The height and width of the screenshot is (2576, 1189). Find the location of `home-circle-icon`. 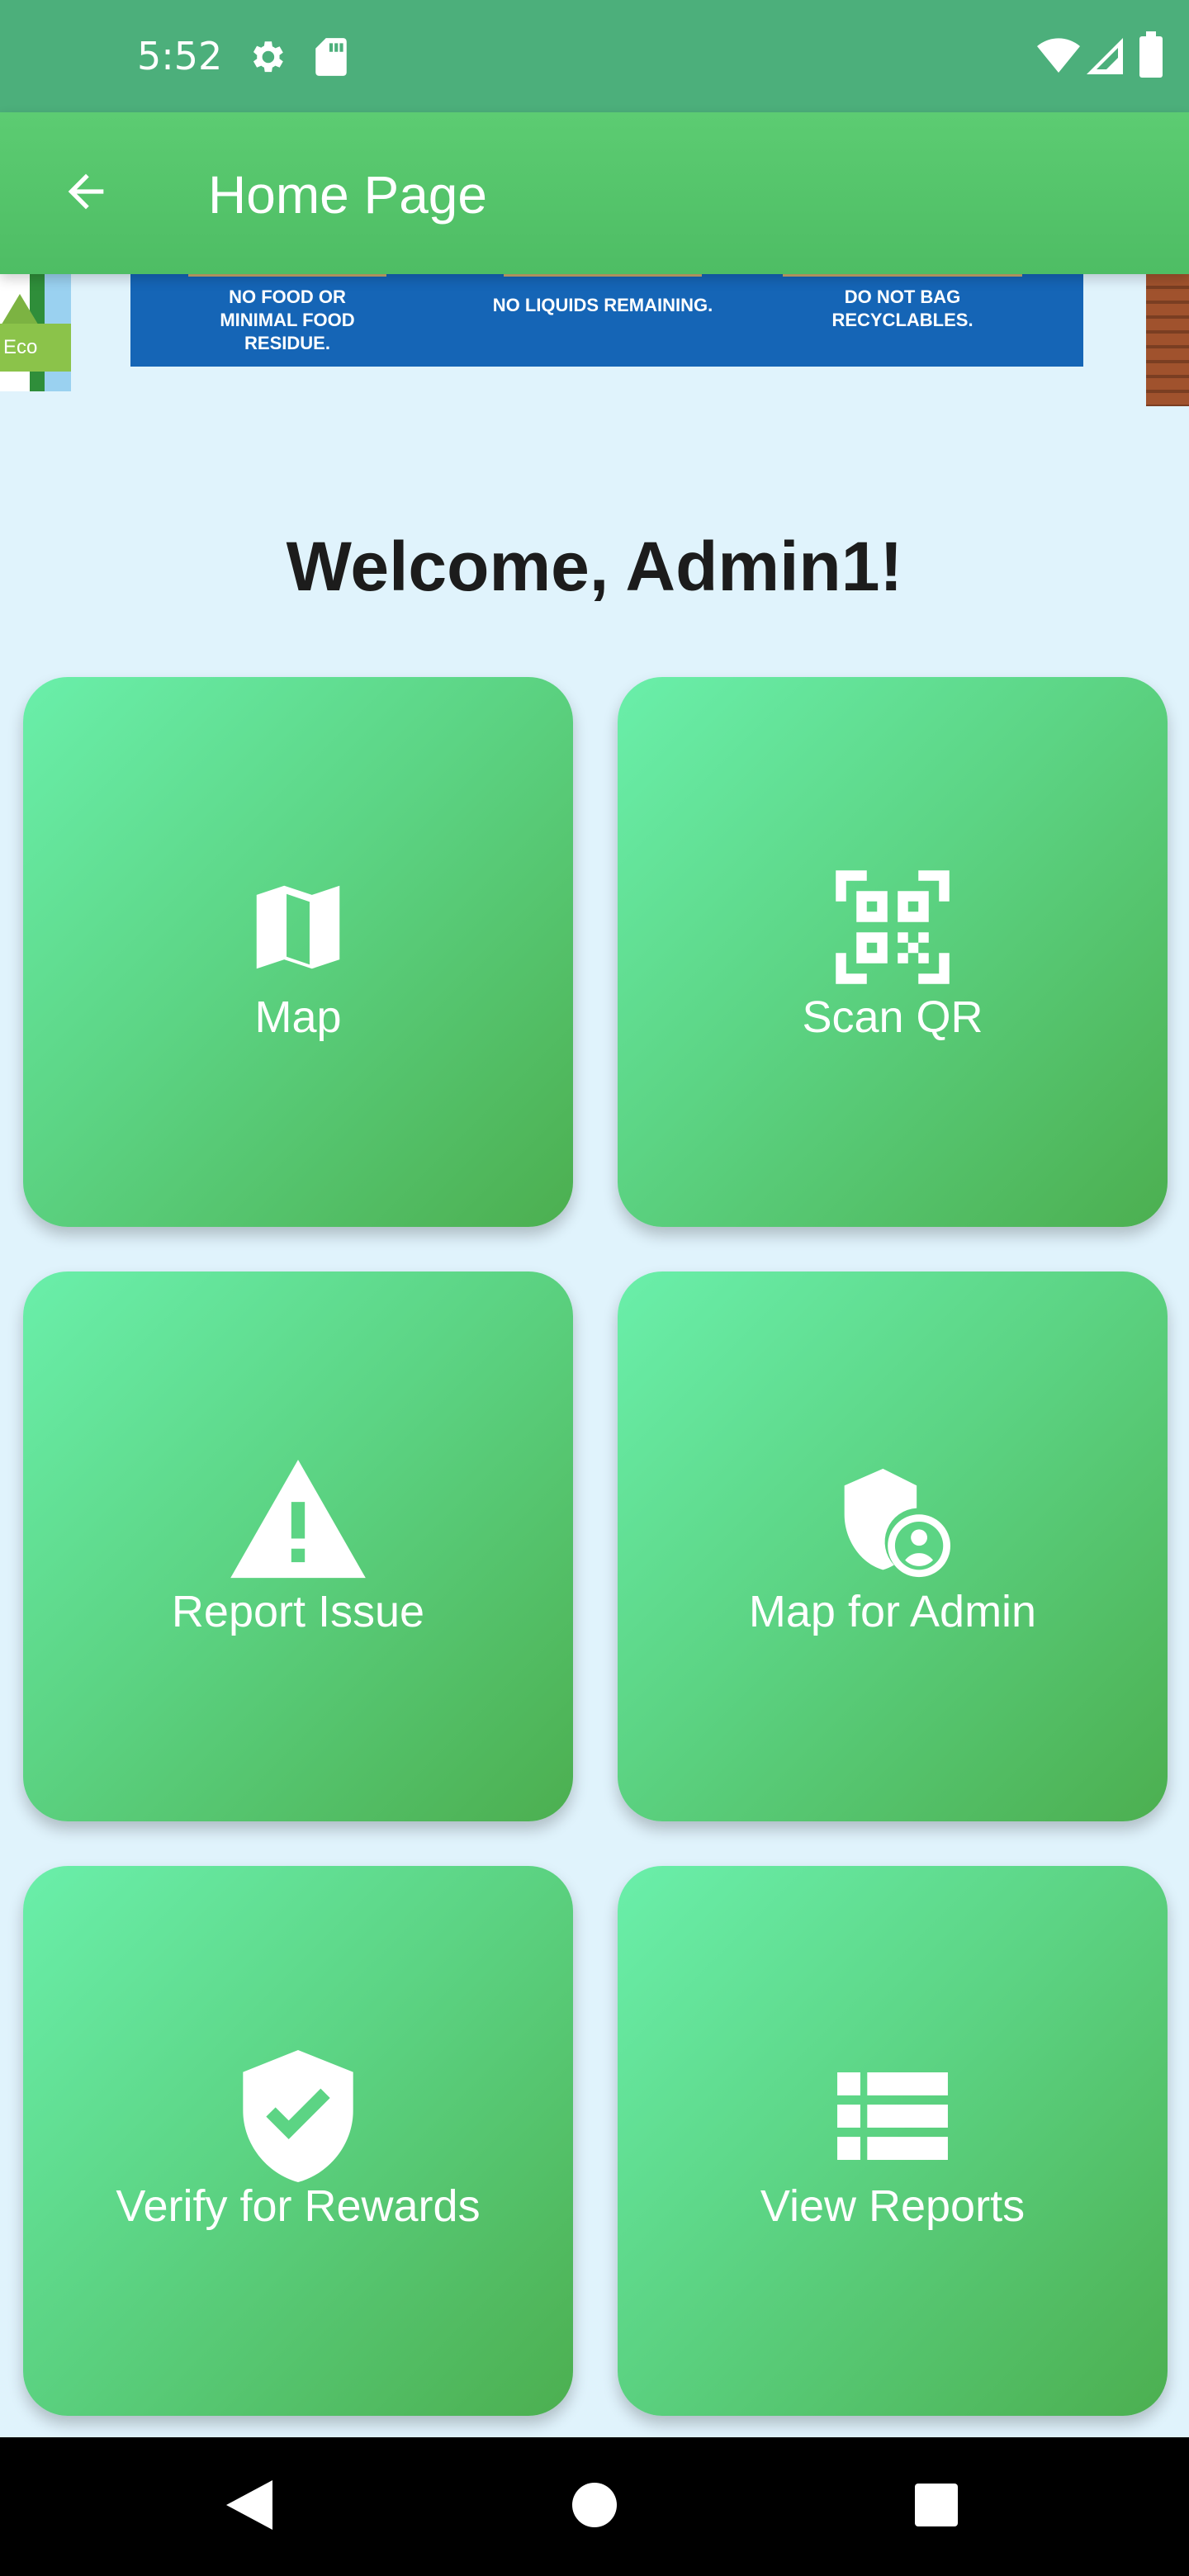

home-circle-icon is located at coordinates (594, 2506).